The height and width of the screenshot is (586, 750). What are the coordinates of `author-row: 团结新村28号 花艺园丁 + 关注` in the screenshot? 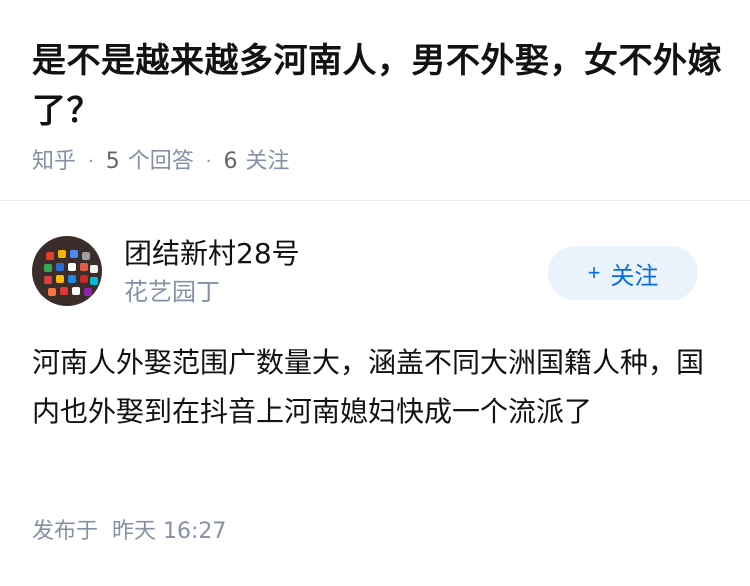 It's located at (365, 271).